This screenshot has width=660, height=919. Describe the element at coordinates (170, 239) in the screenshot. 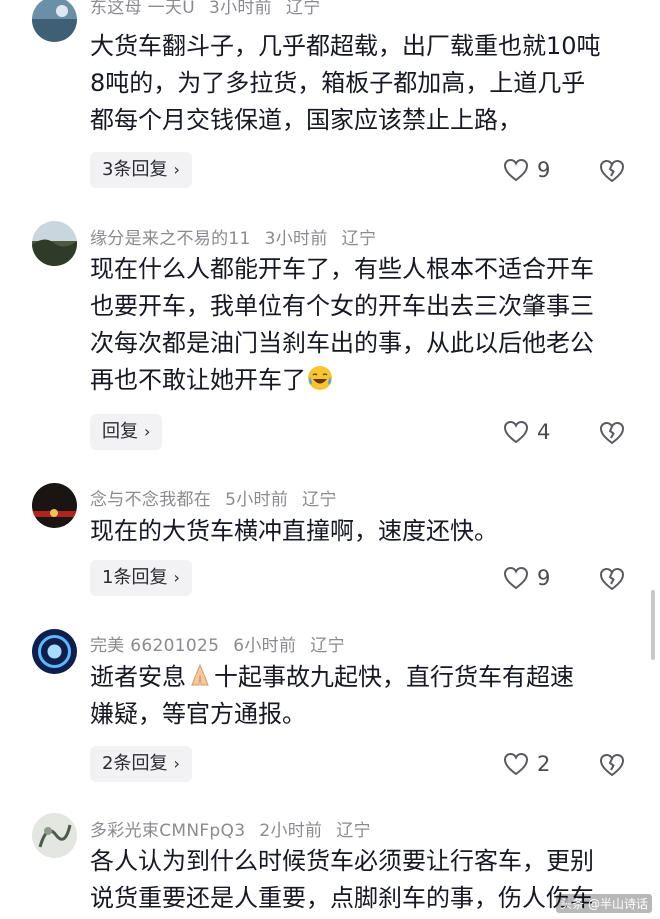

I see `username: 缘分是来之不易的11` at that location.